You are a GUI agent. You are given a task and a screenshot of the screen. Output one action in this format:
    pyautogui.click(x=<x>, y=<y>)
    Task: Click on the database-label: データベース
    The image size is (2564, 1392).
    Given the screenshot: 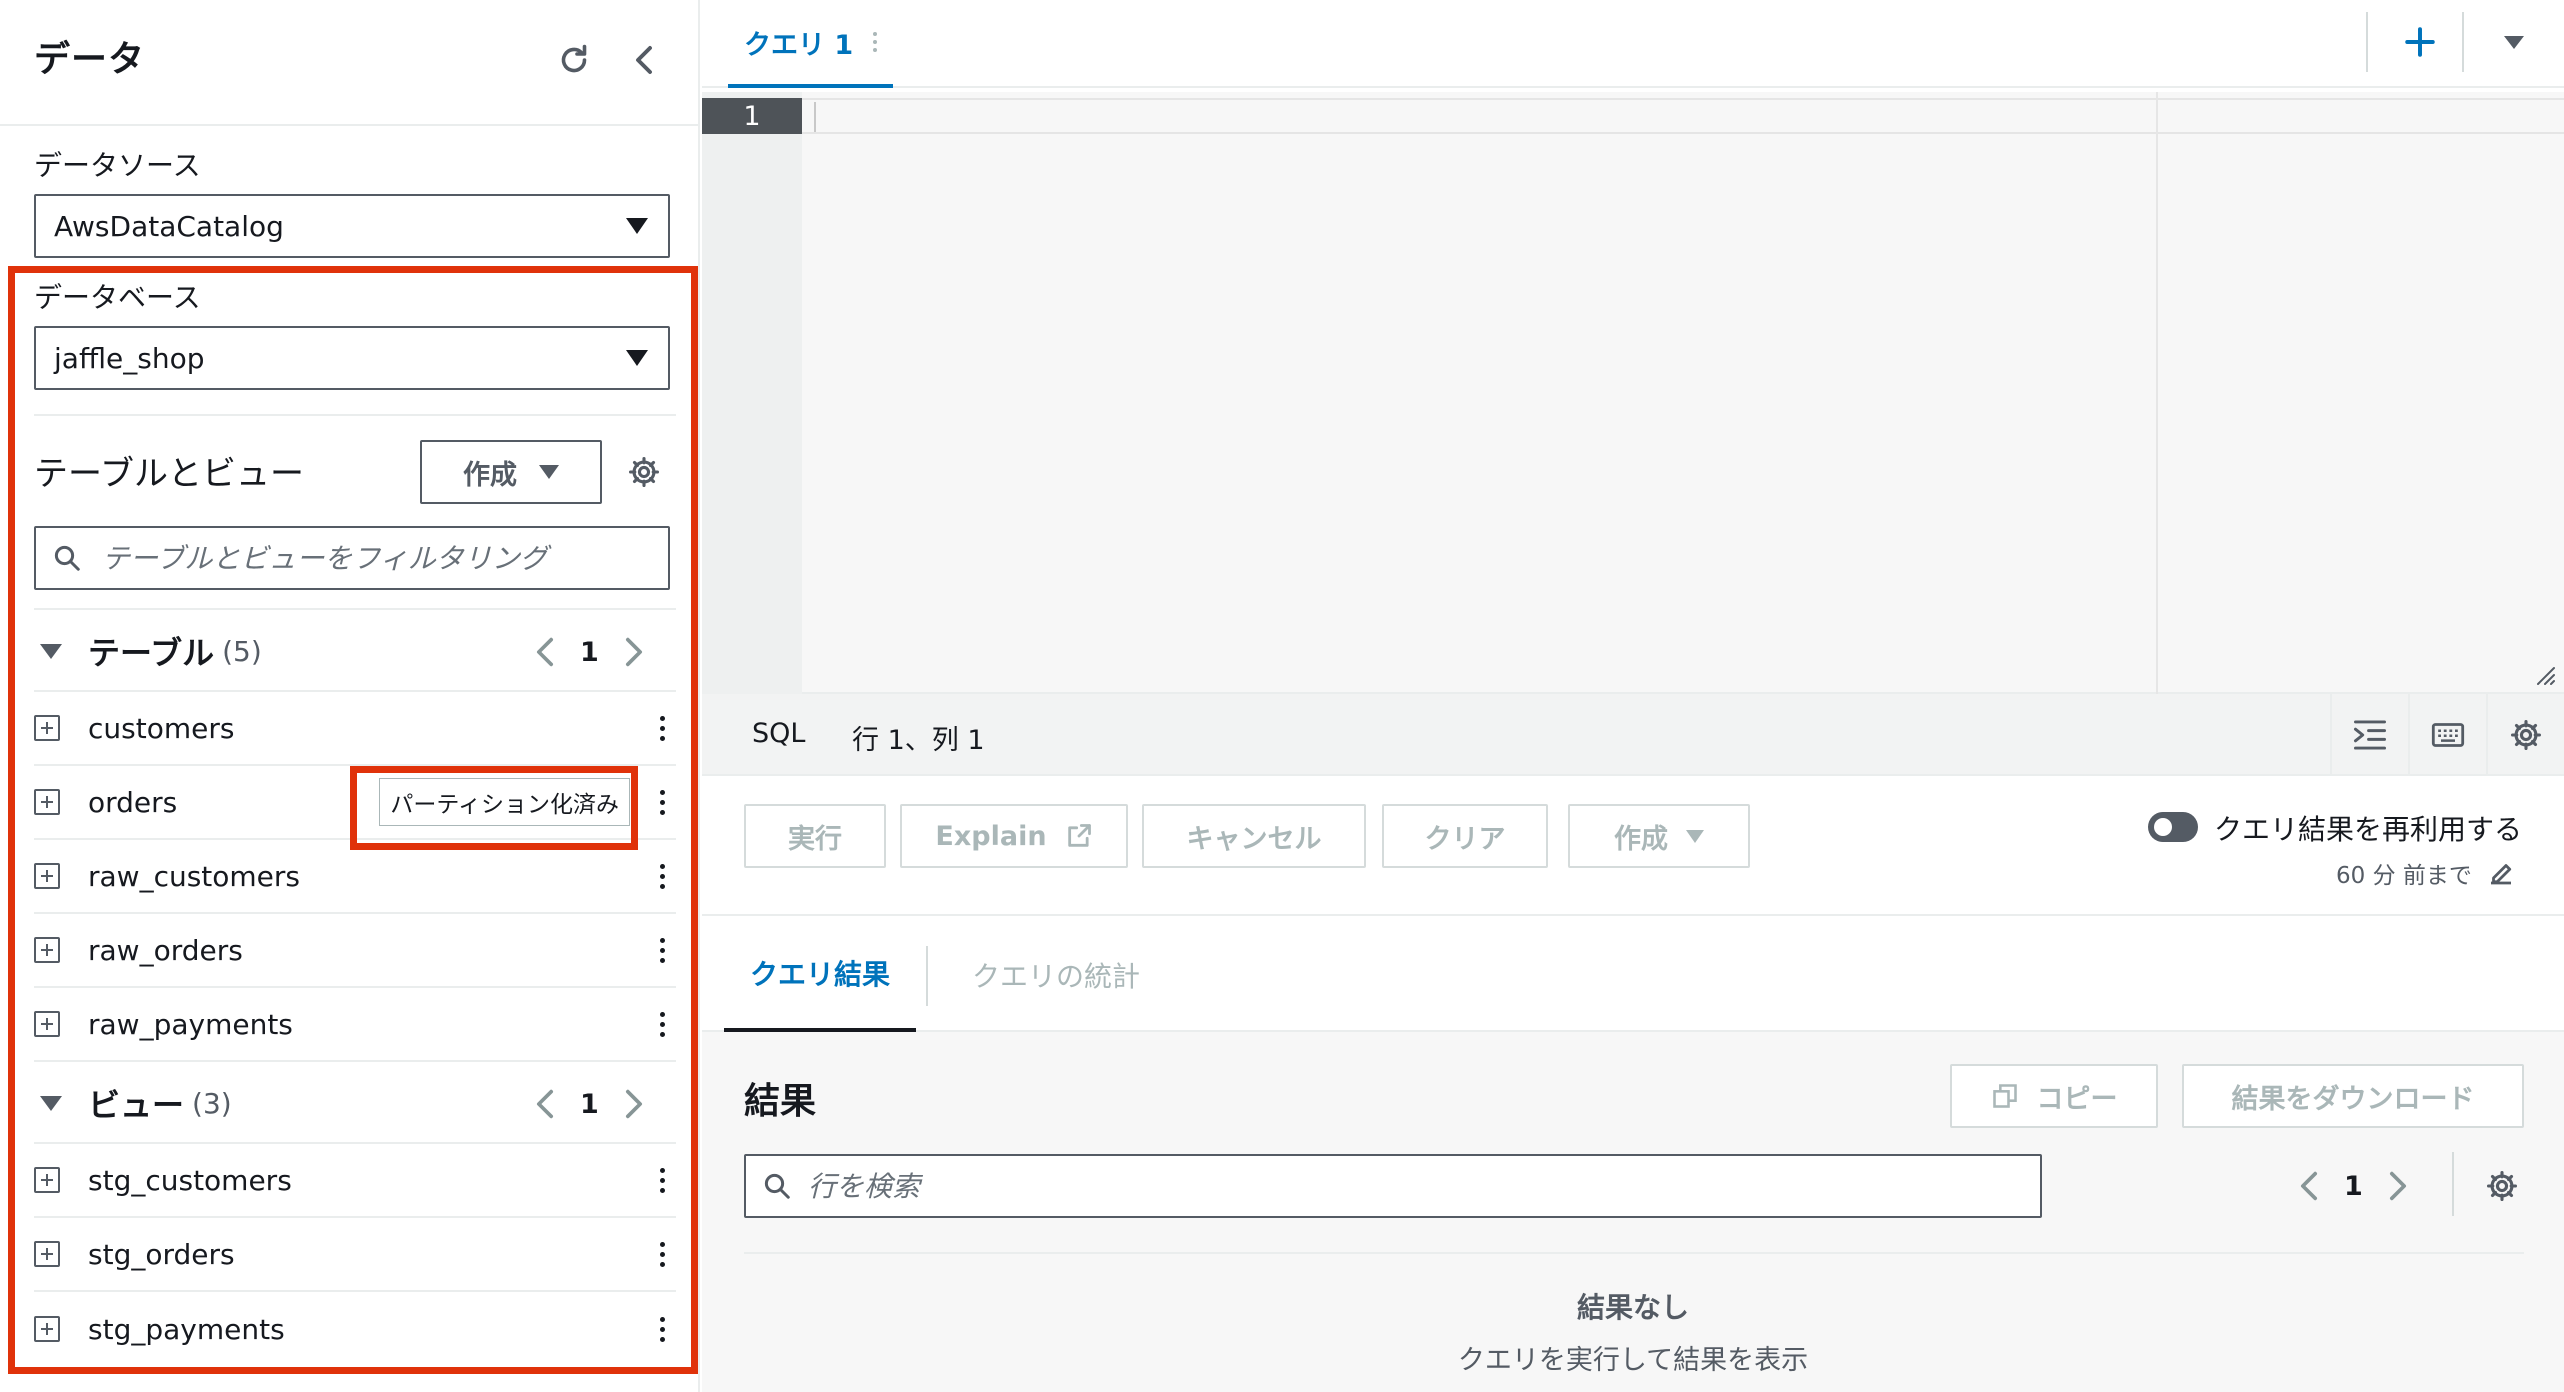 What is the action you would take?
    pyautogui.click(x=117, y=297)
    